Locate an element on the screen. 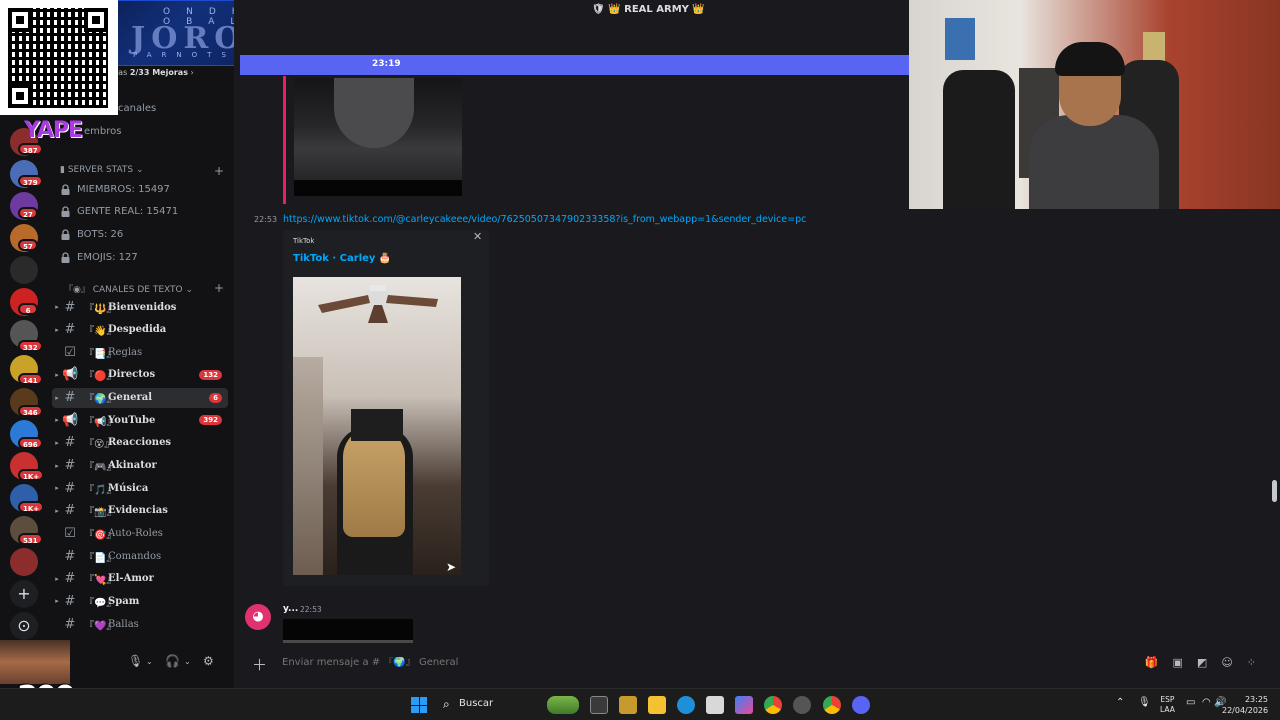 The image size is (1280, 720). channel-item: ☑ 『🎯』 Auto-Roles is located at coordinates (140, 534).